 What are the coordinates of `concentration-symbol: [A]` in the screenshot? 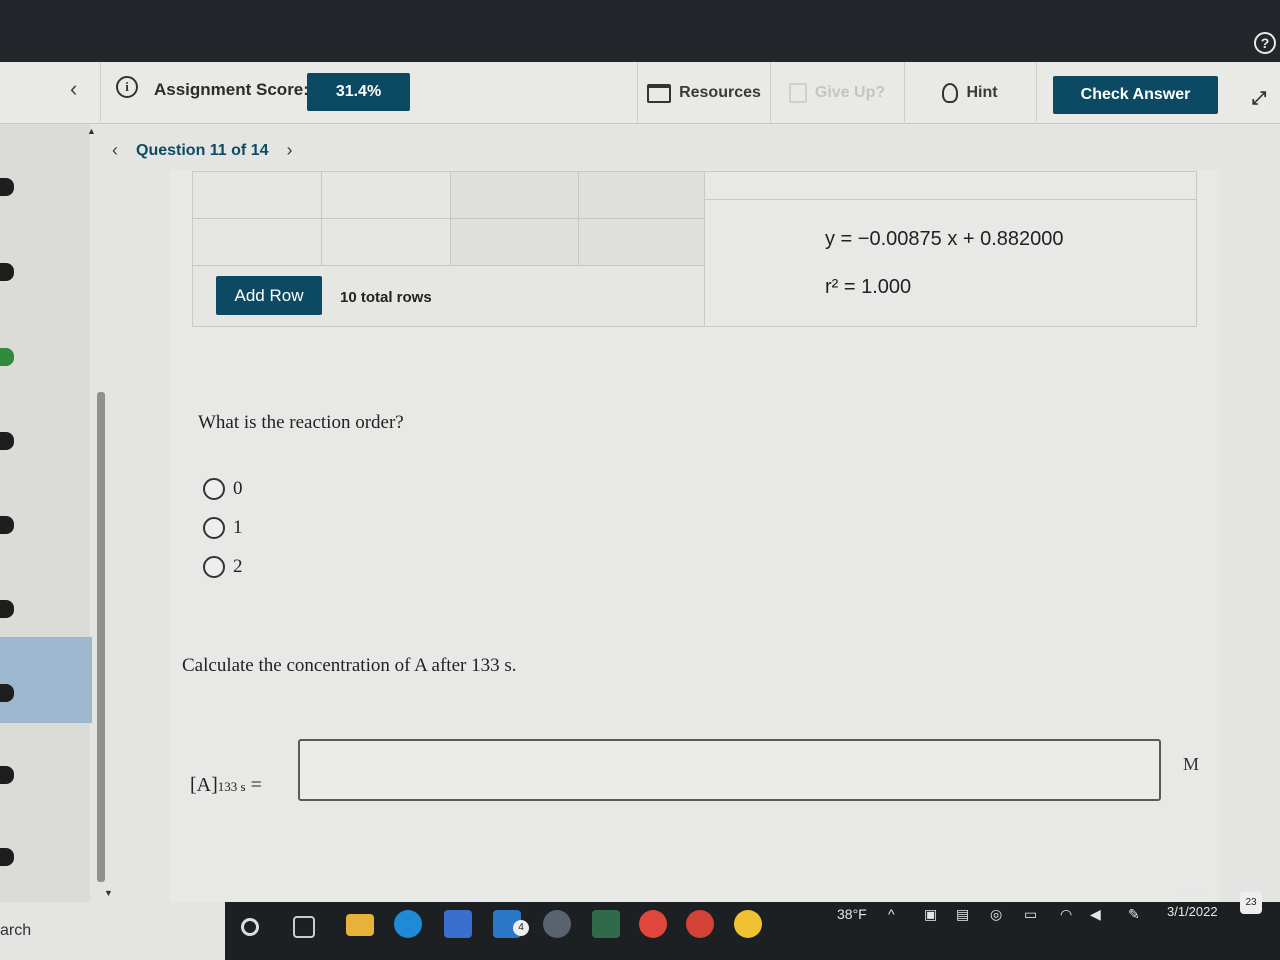 It's located at (204, 785).